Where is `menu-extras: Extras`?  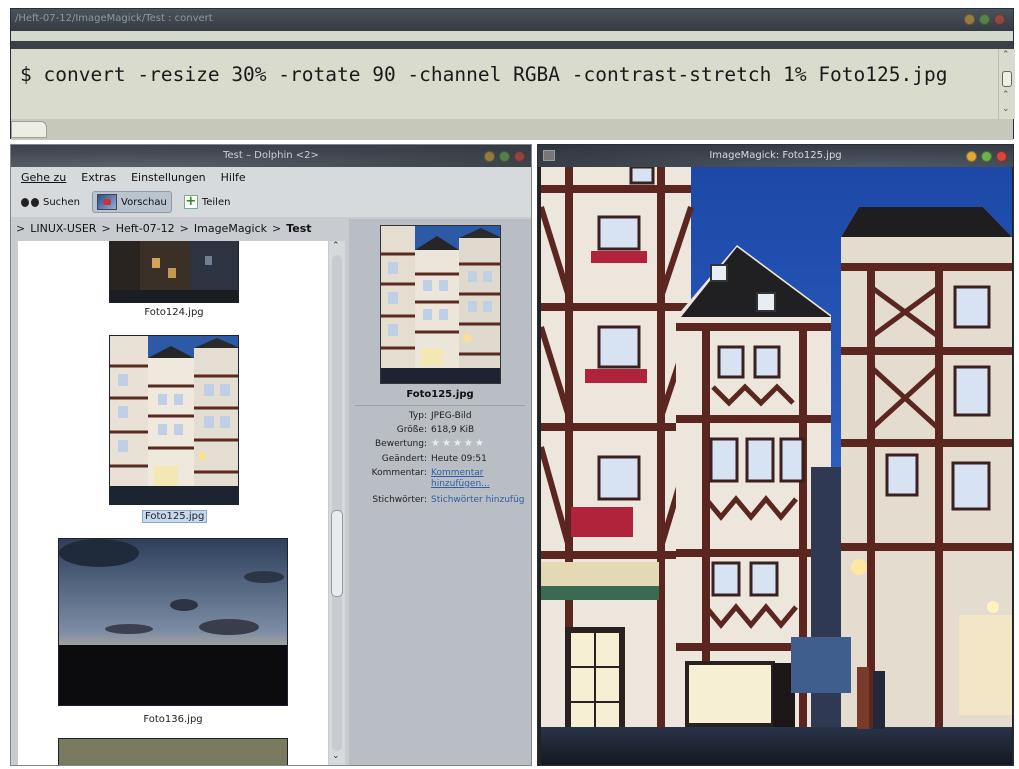
menu-extras: Extras is located at coordinates (98, 177).